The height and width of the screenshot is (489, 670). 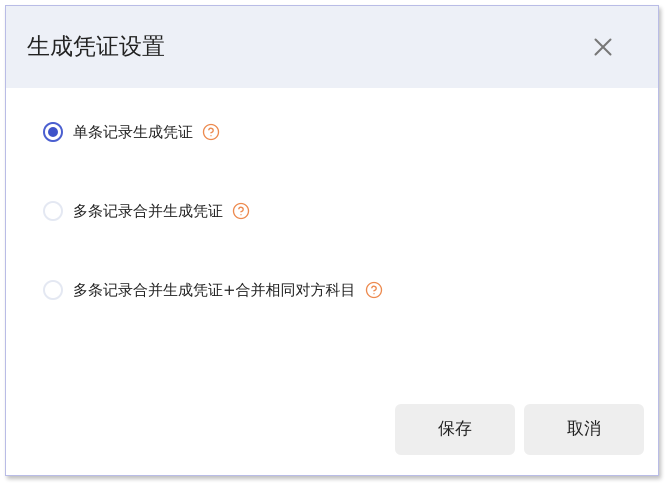 I want to click on dialog-title: 生成凭证设置, so click(x=96, y=47).